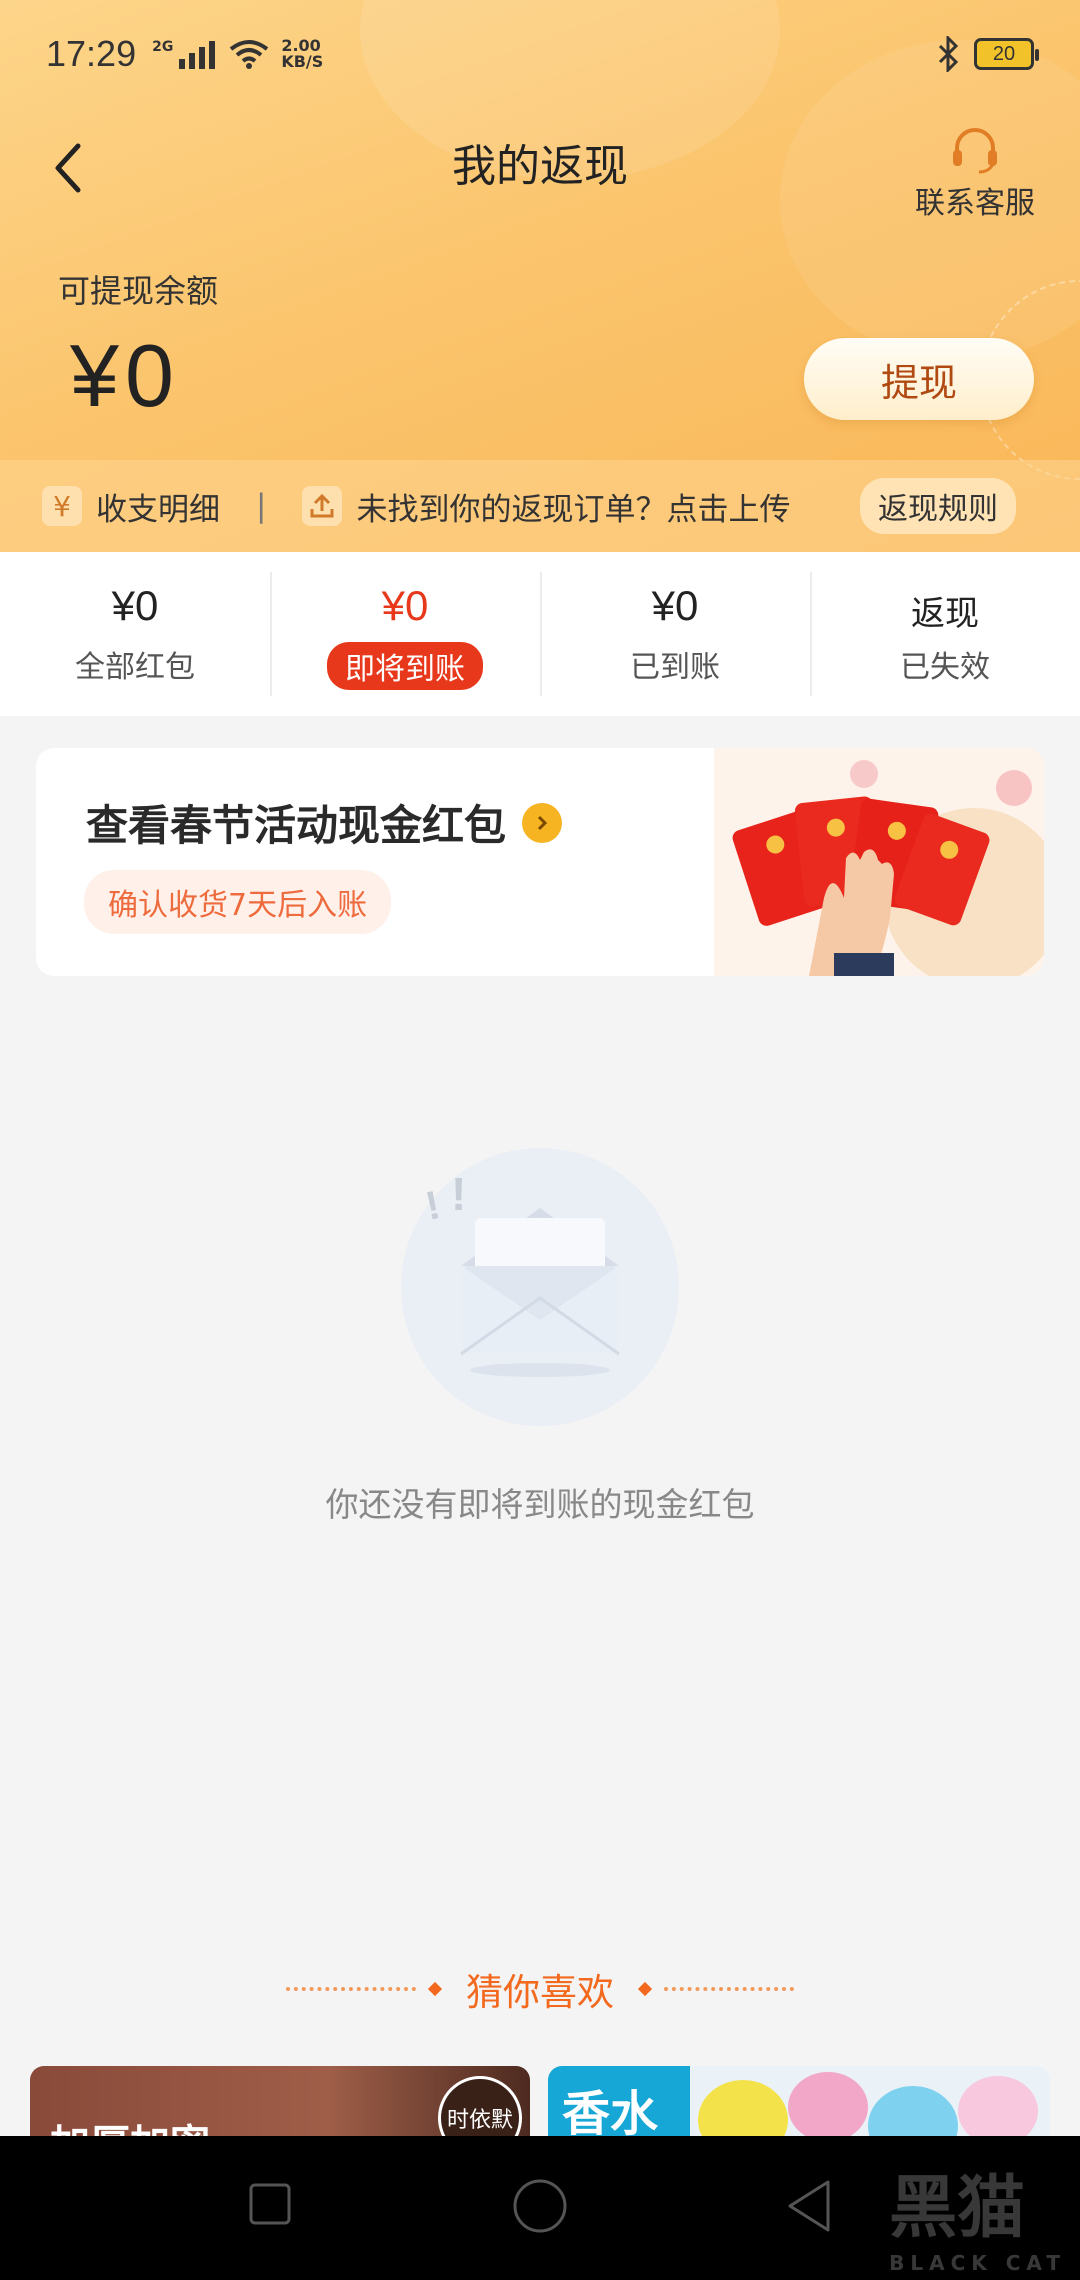  Describe the element at coordinates (948, 54) in the screenshot. I see `bluetooth-icon` at that location.